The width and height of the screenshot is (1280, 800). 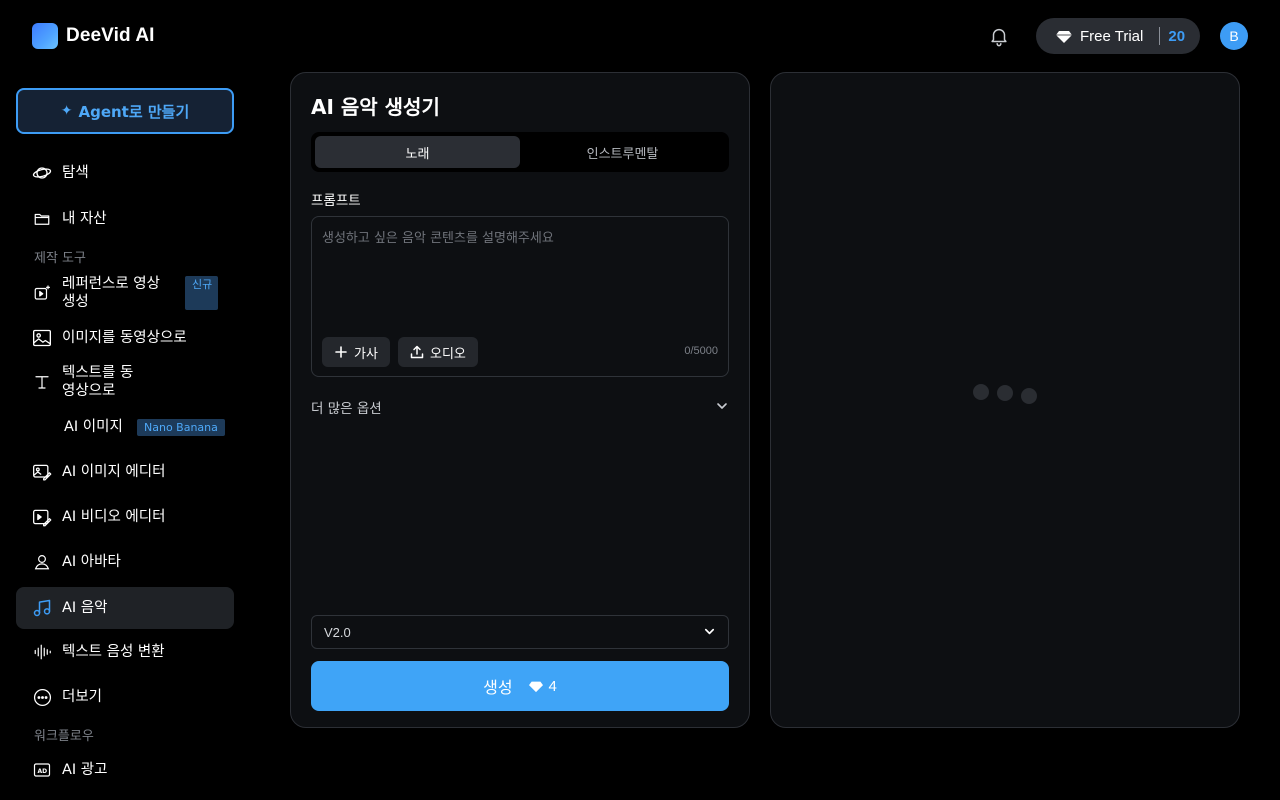 What do you see at coordinates (520, 277) in the screenshot?
I see `prompt-input` at bounding box center [520, 277].